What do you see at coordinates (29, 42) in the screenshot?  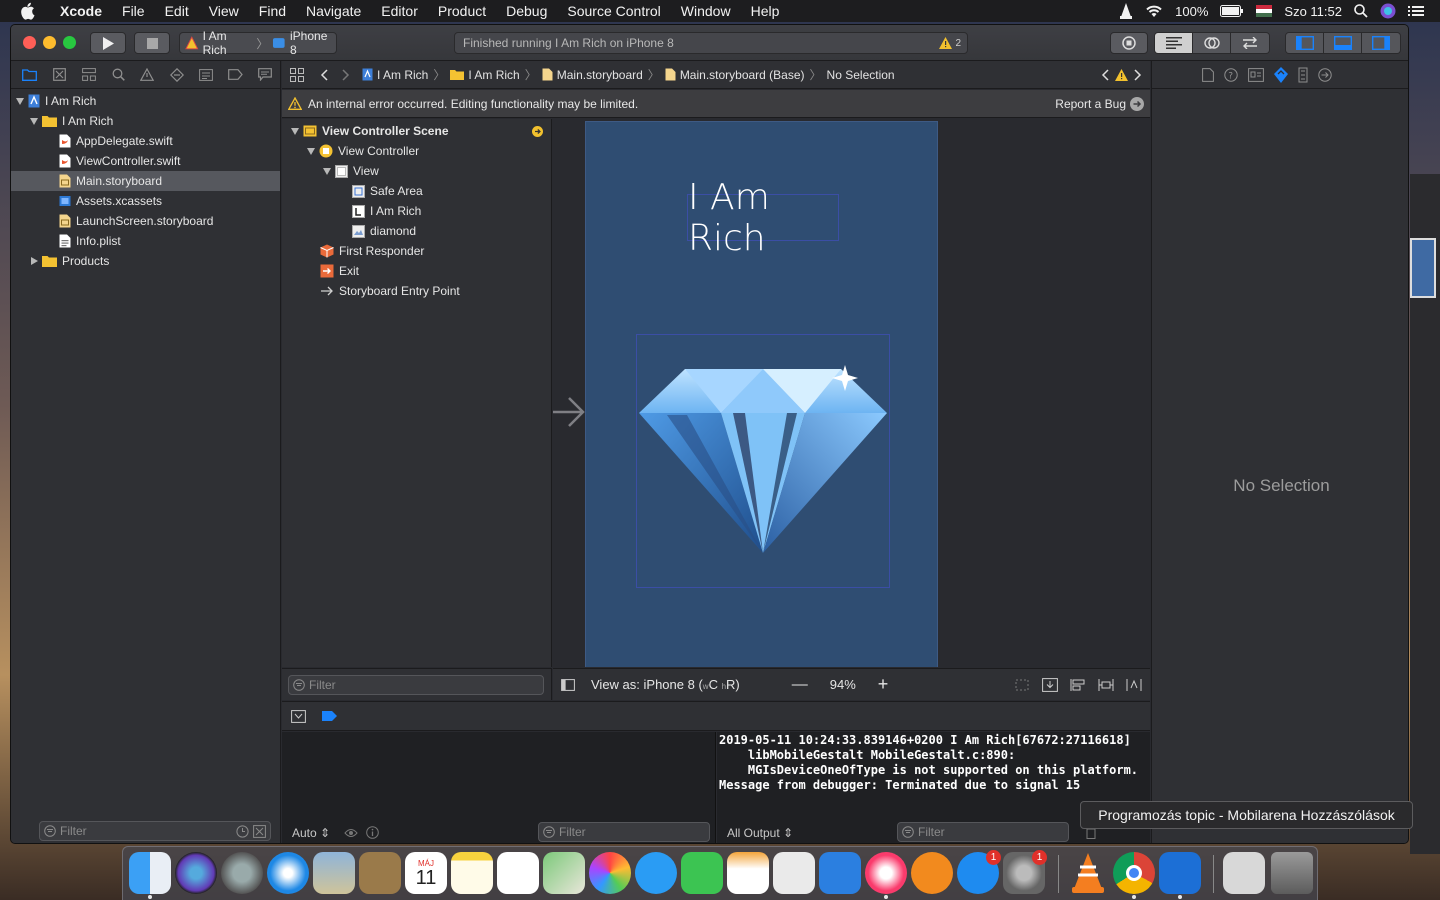 I see `close-window-button` at bounding box center [29, 42].